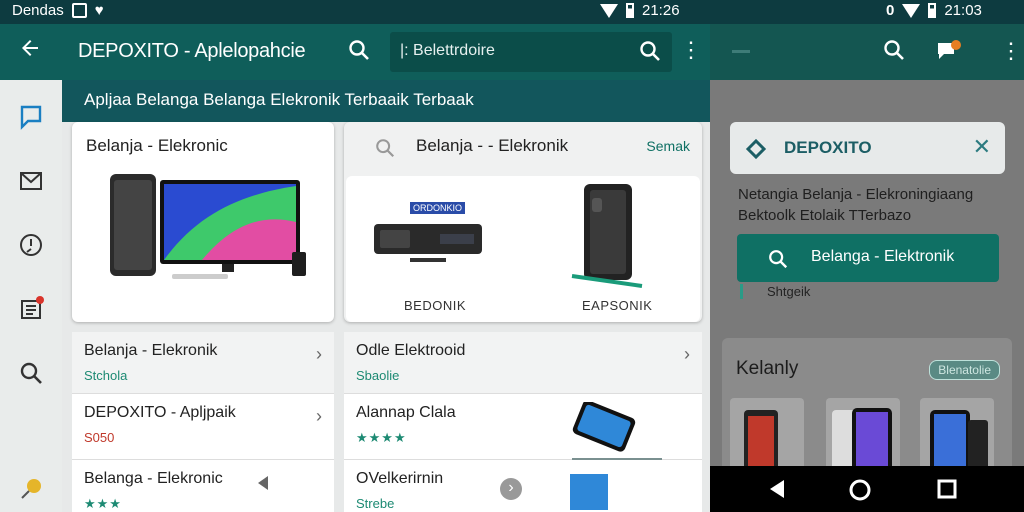 This screenshot has width=1024, height=512. What do you see at coordinates (661, 10) in the screenshot?
I see `clock-left: 21:26` at bounding box center [661, 10].